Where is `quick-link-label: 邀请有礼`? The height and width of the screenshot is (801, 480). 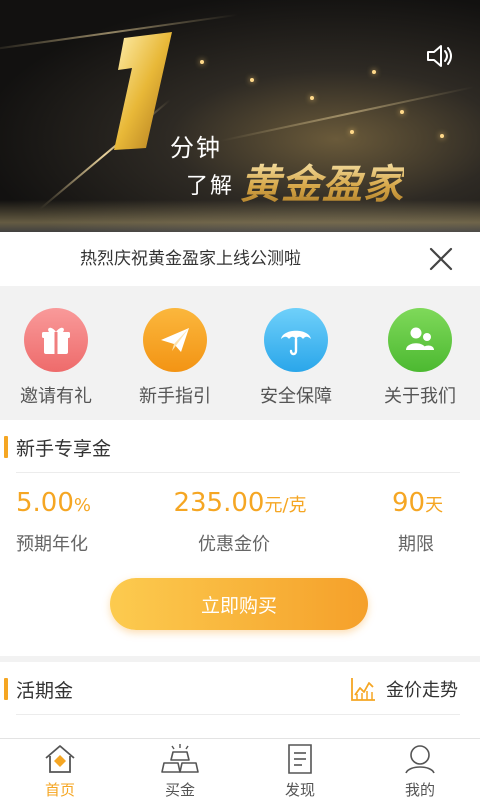 quick-link-label: 邀请有礼 is located at coordinates (56, 396).